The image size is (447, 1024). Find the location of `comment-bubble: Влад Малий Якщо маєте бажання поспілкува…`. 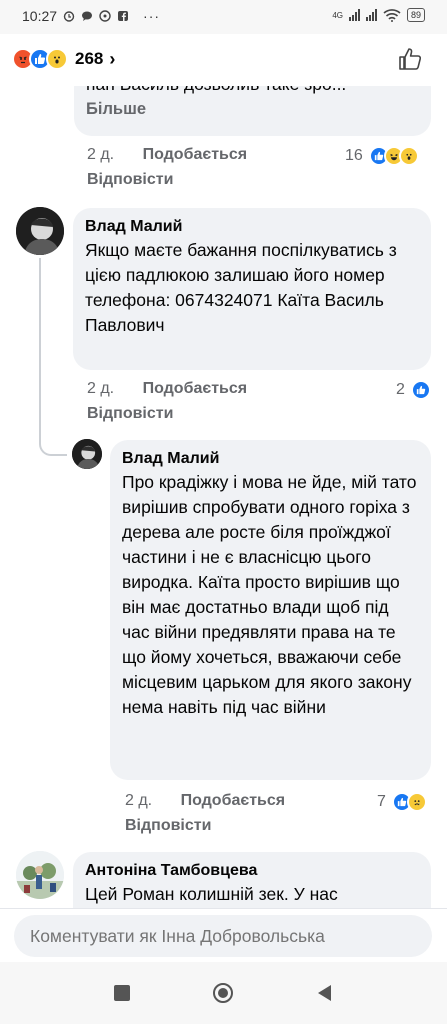

comment-bubble: Влад Малий Якщо маєте бажання поспілкува… is located at coordinates (252, 289).